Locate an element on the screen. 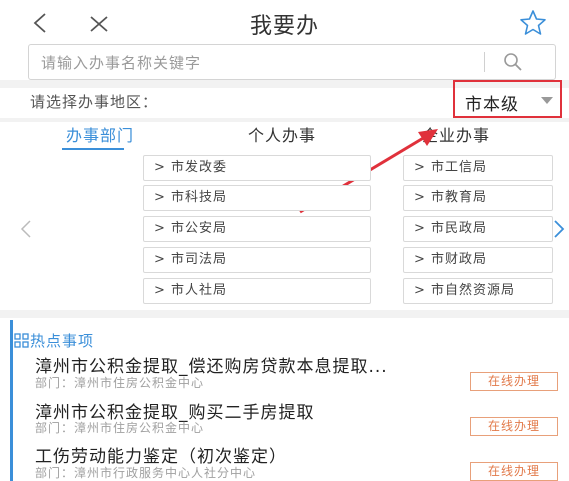 Image resolution: width=569 pixels, height=481 pixels. search-divider is located at coordinates (484, 62).